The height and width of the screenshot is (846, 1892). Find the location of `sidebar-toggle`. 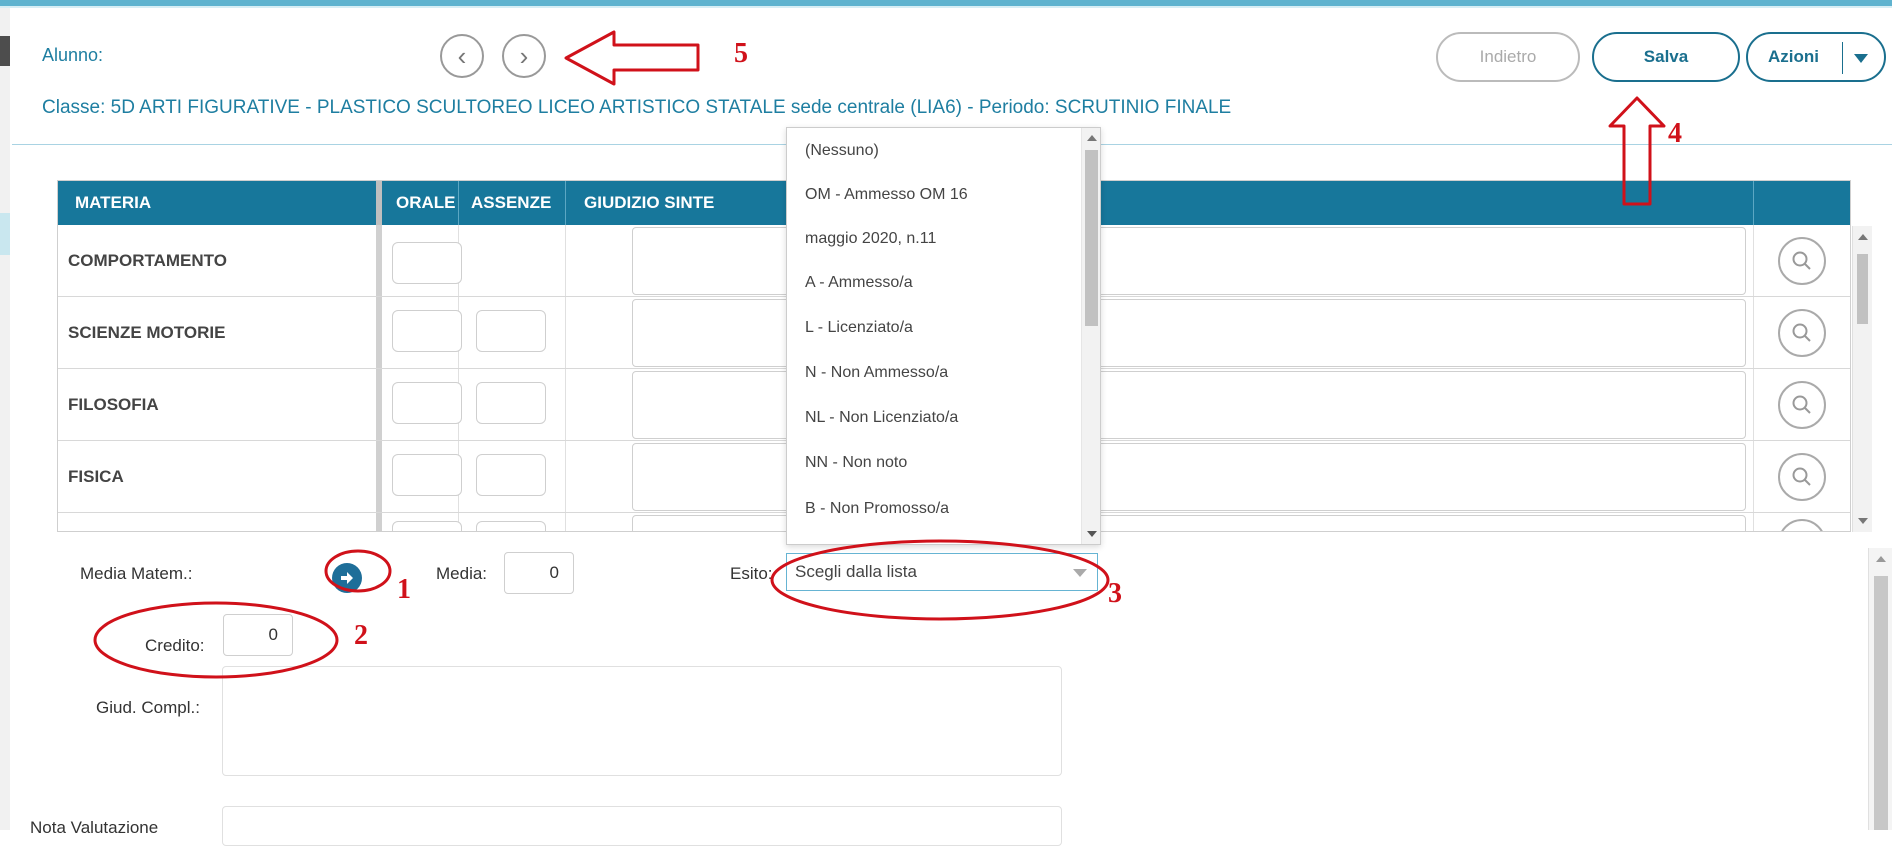

sidebar-toggle is located at coordinates (5, 51).